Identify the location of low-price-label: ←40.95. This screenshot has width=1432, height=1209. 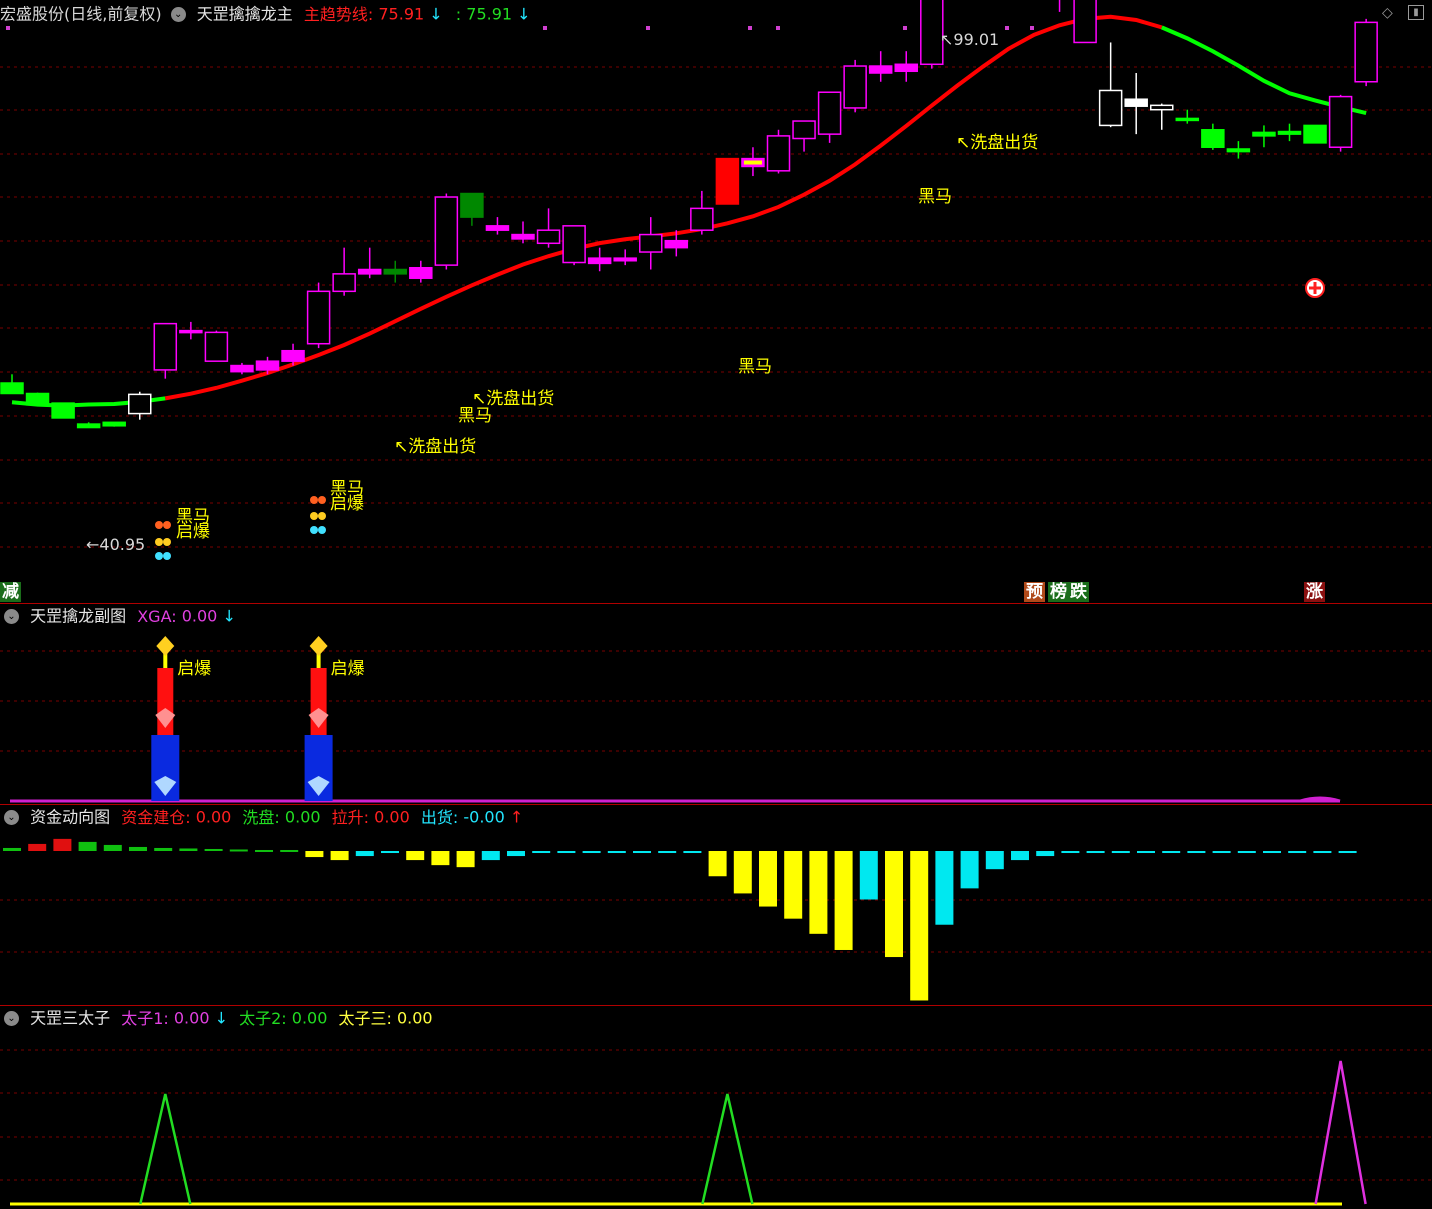
(115, 544).